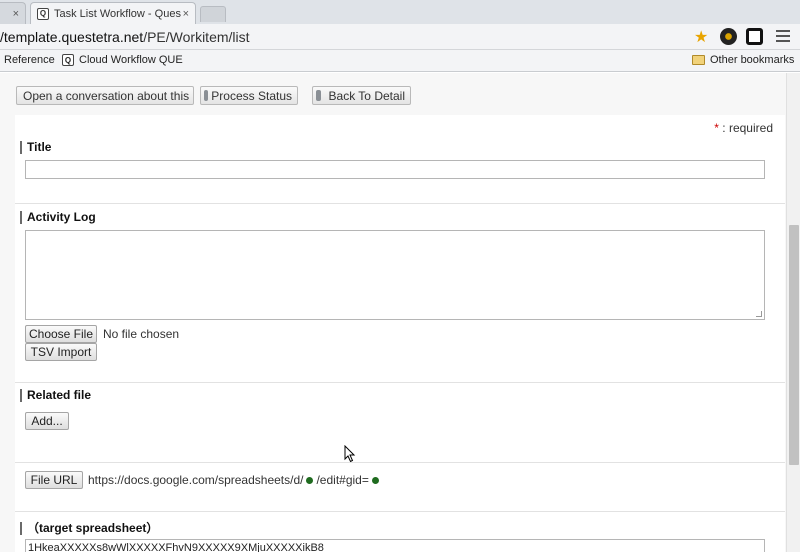  I want to click on other-bookmarks-label: Other bookmarks, so click(752, 60).